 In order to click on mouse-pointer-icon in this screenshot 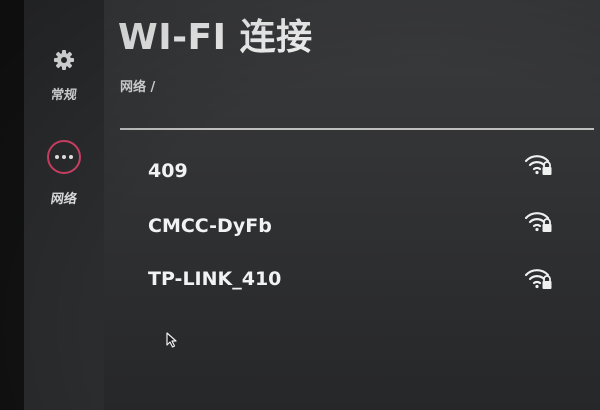, I will do `click(172, 340)`.